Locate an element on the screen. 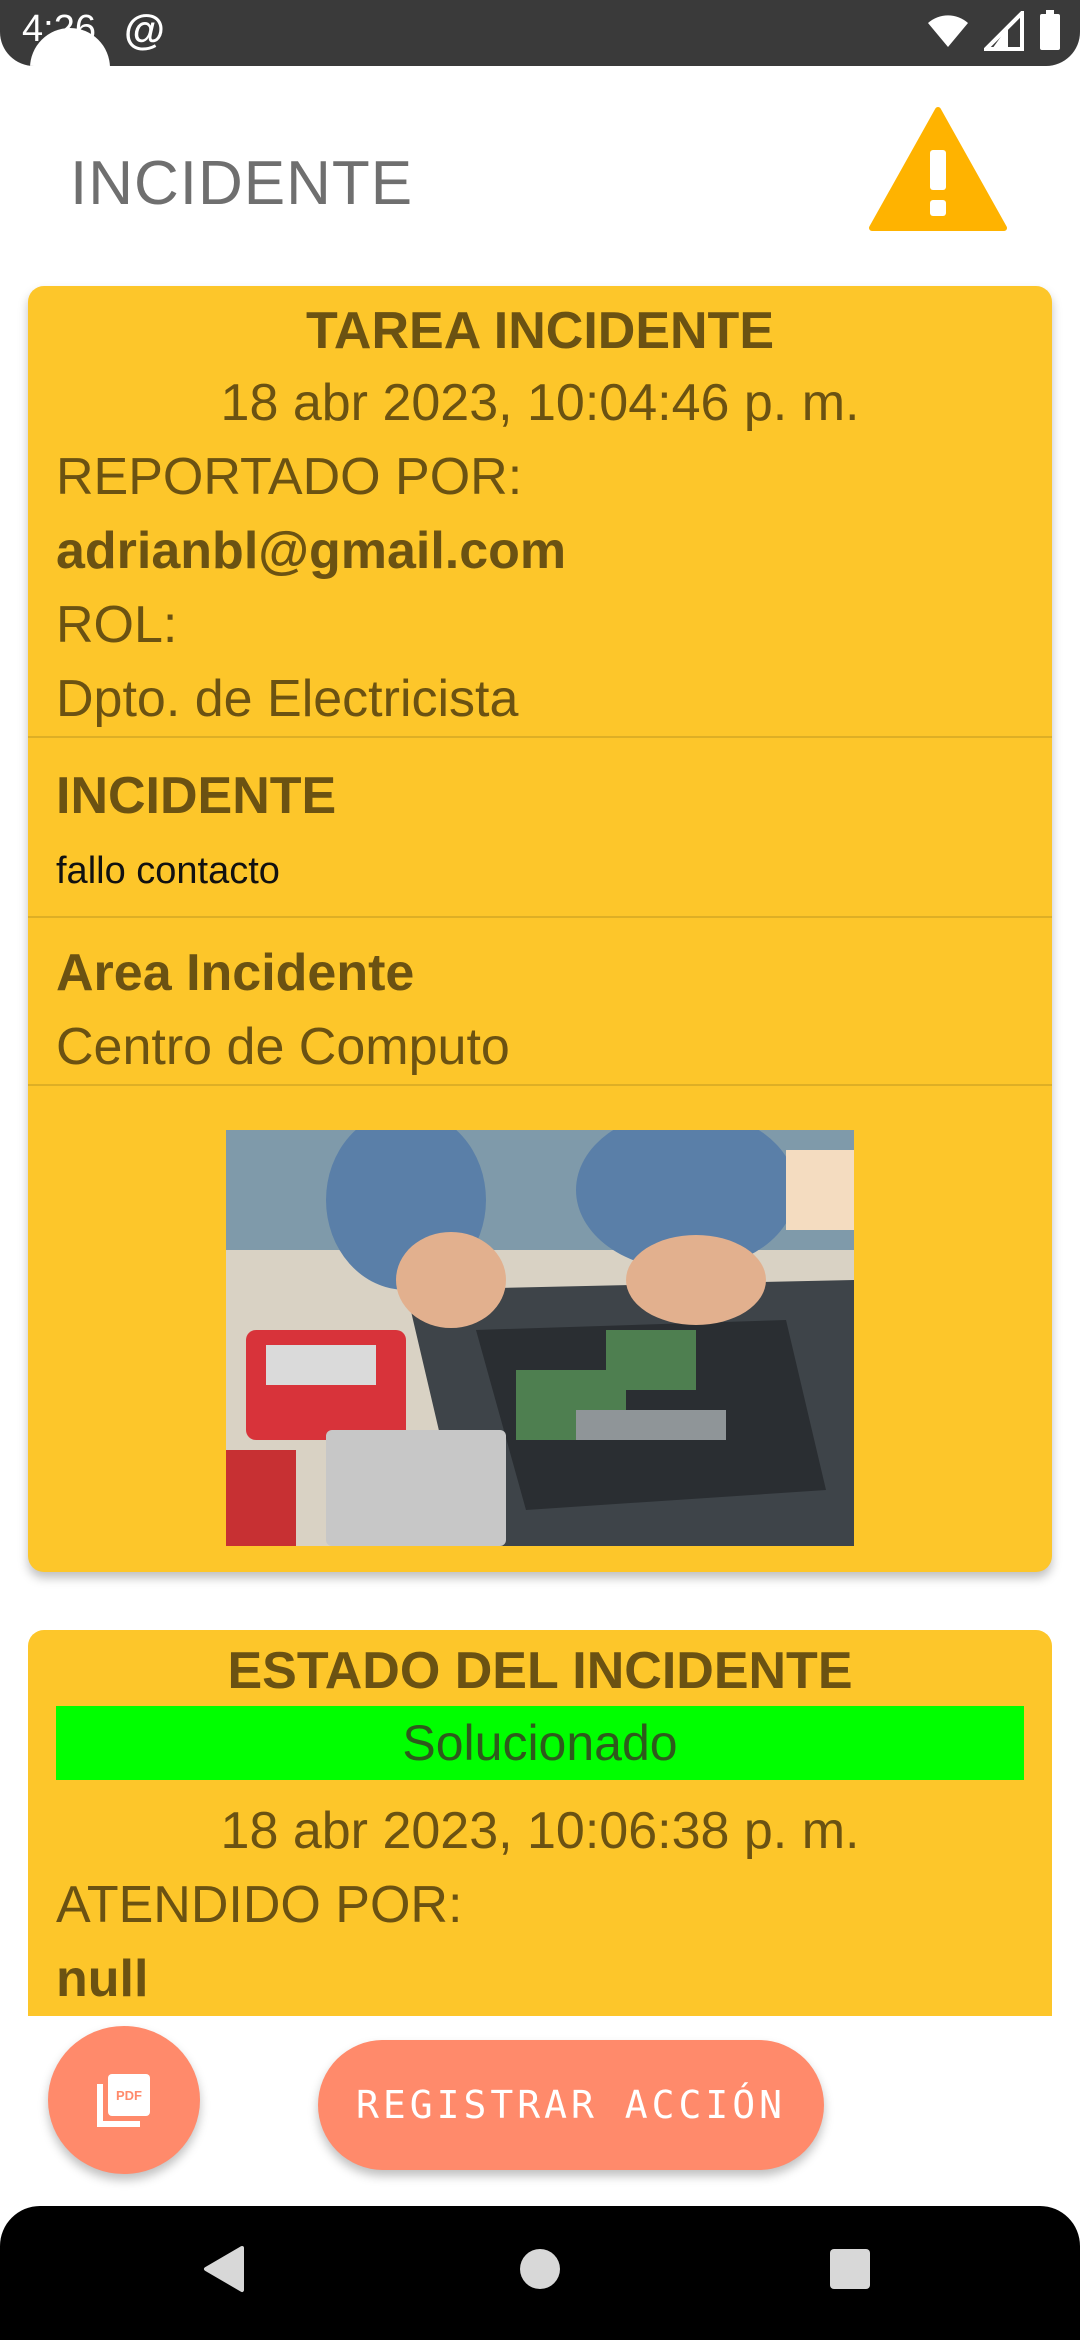  role-value: Dpto. de Electricista is located at coordinates (287, 699).